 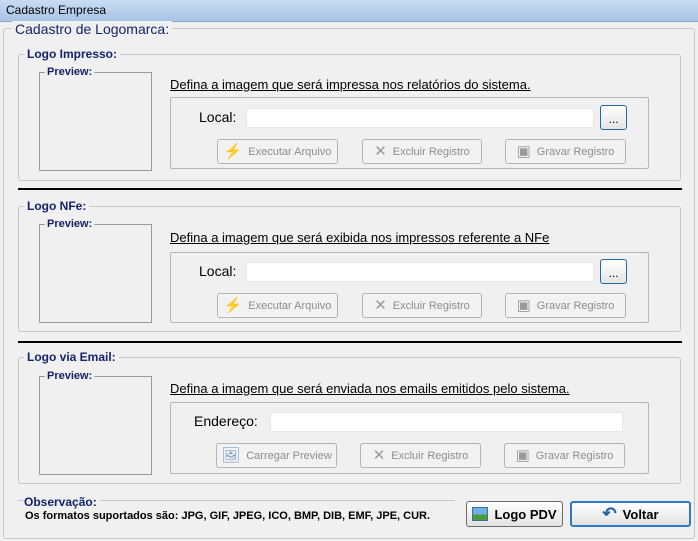 What do you see at coordinates (349, 11) in the screenshot?
I see `window-titlebar: Cadastro Empresa` at bounding box center [349, 11].